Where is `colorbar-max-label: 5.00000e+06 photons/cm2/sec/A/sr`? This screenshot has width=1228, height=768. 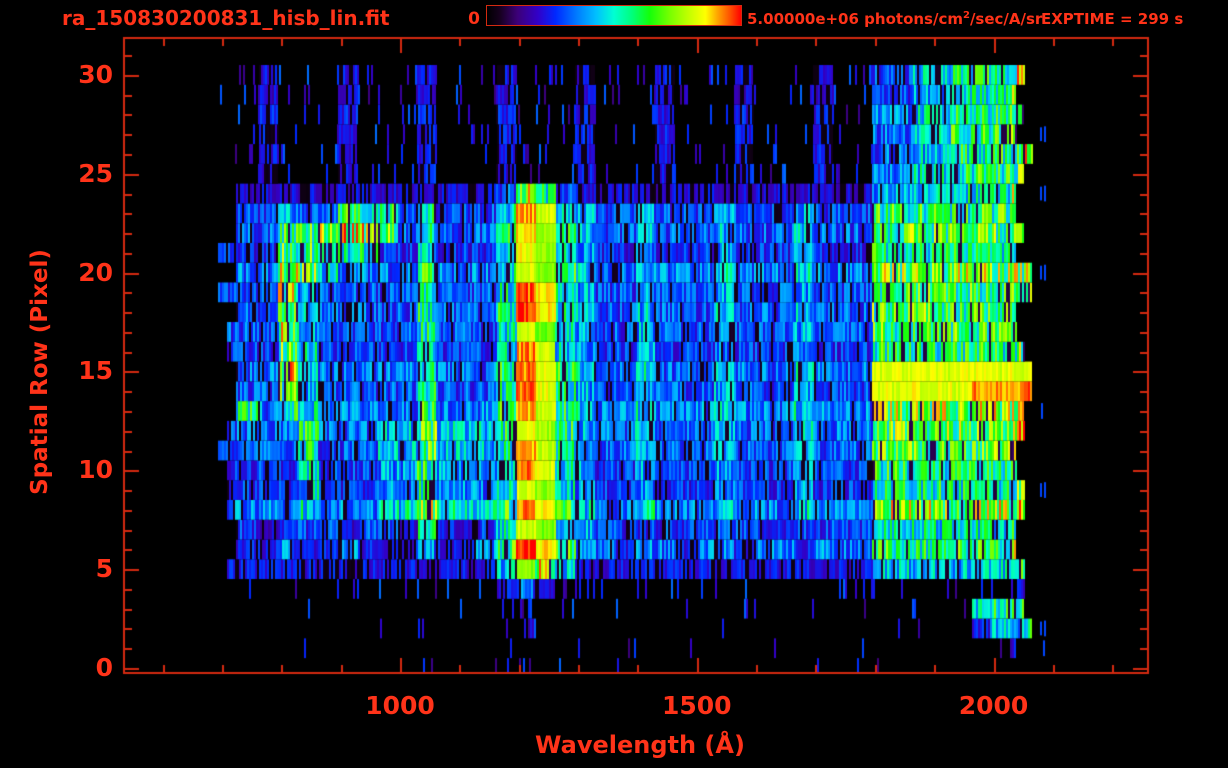
colorbar-max-label: 5.00000e+06 photons/cm2/sec/A/sr is located at coordinates (894, 19).